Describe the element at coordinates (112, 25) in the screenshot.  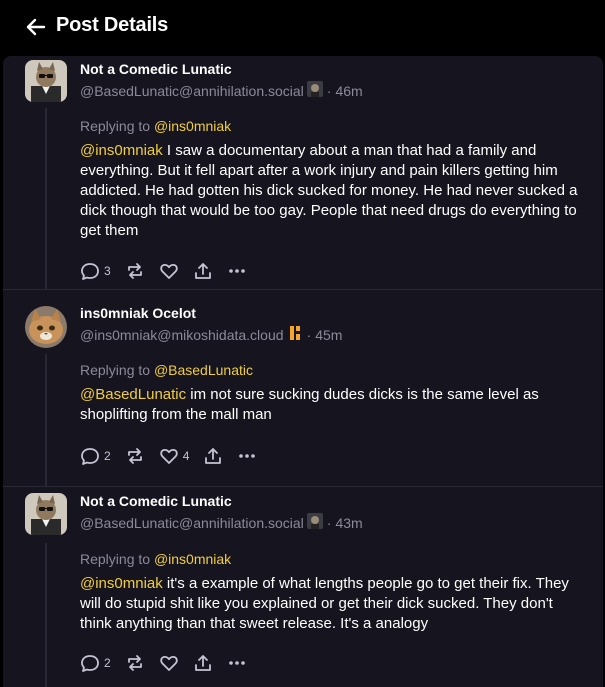
I see `page-title: Post Details` at that location.